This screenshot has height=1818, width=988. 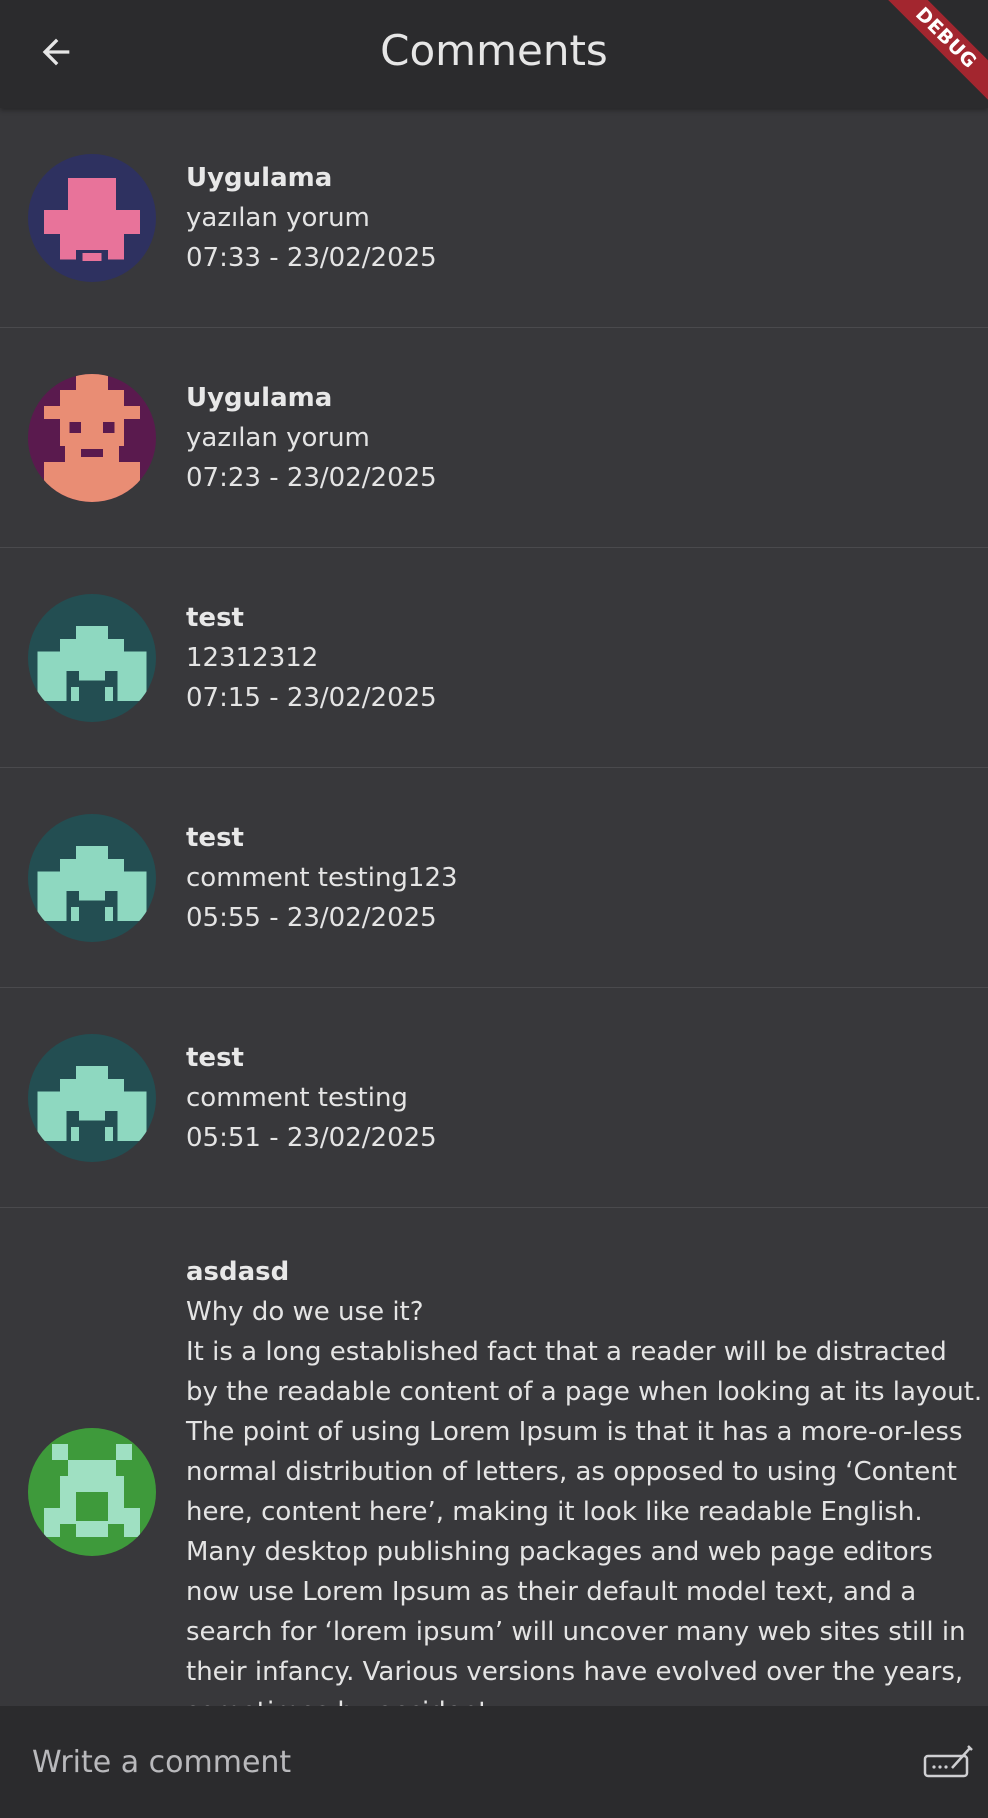 I want to click on comment-timestamp: 07:33 - 23/02/2025, so click(x=311, y=257).